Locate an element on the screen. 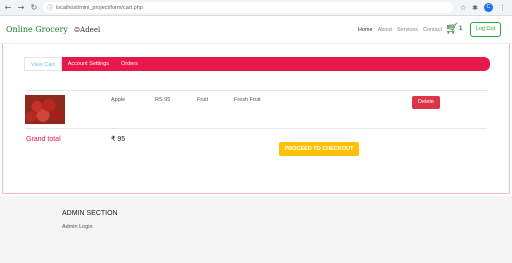 The width and height of the screenshot is (512, 263). nav-about: About is located at coordinates (385, 30).